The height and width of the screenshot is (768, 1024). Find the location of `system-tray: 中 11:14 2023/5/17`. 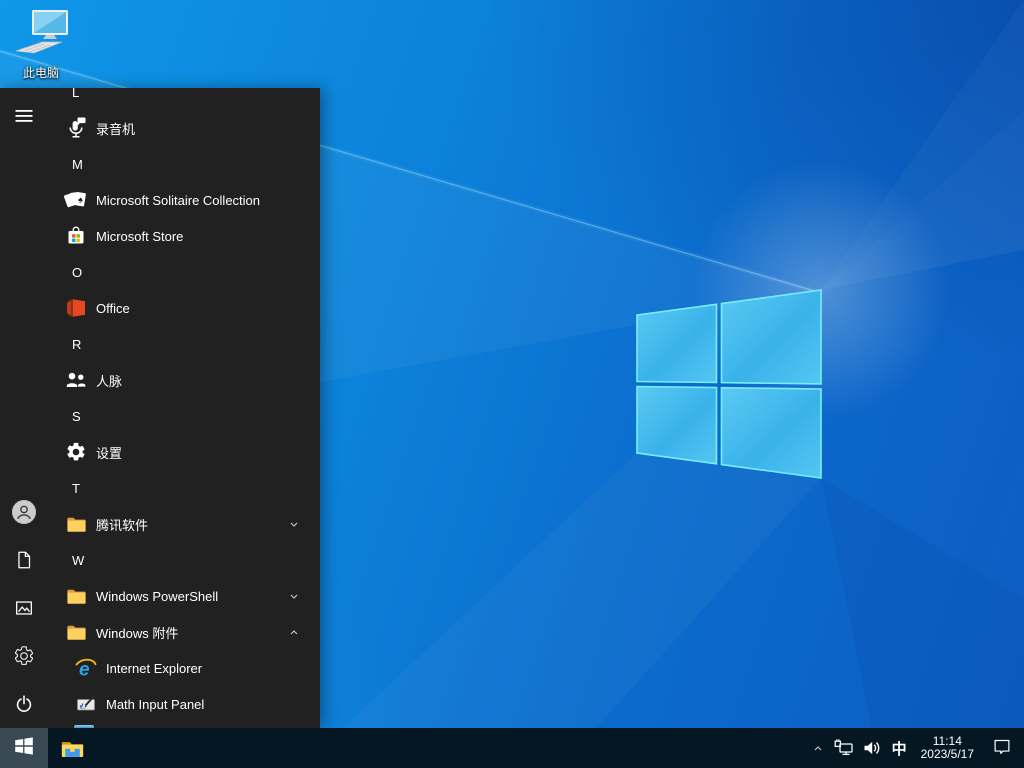

system-tray: 中 11:14 2023/5/17 is located at coordinates (915, 748).